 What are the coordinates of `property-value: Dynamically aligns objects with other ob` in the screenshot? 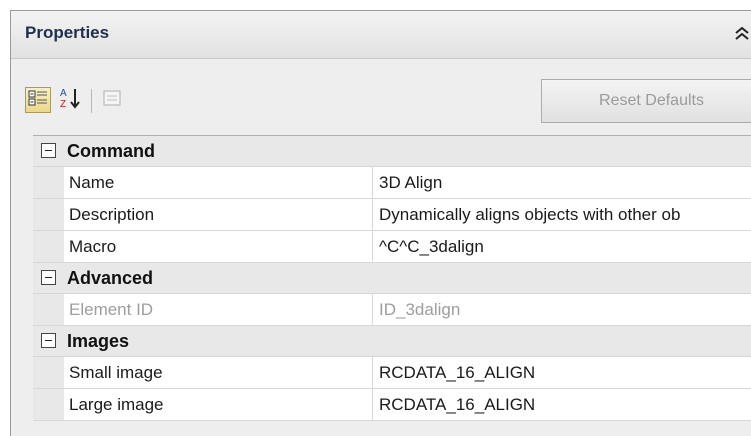 It's located at (565, 215).